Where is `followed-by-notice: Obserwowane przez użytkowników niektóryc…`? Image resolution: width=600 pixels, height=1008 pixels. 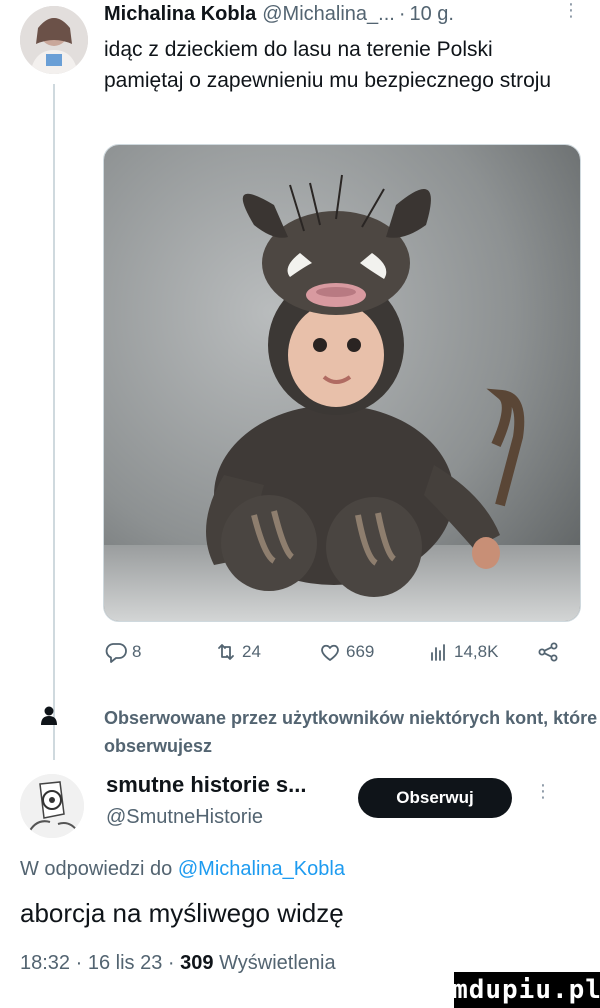 followed-by-notice: Obserwowane przez użytkowników niektóryc… is located at coordinates (308, 734).